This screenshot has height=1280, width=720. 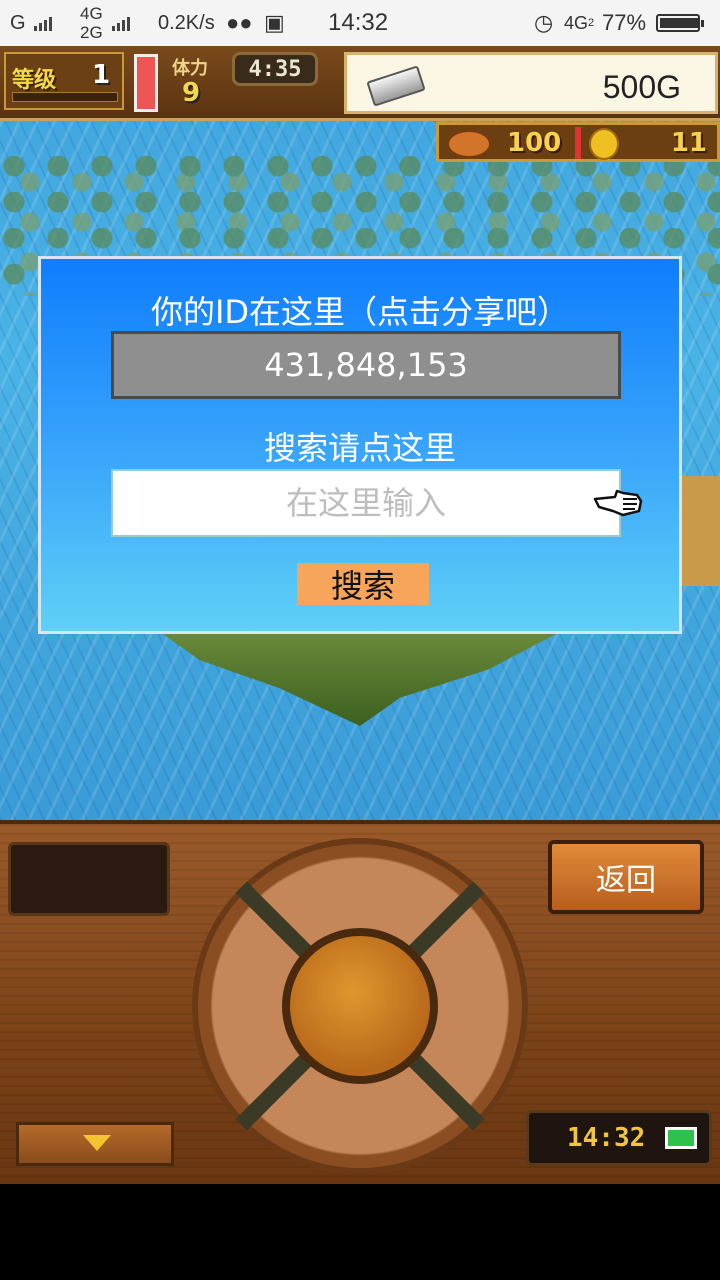 I want to click on battery-fill, so click(x=679, y=23).